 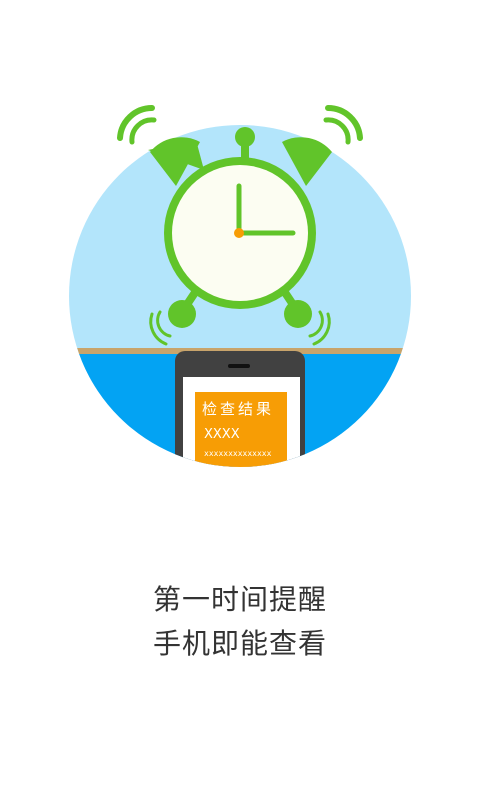 I want to click on vibration-waves-top-right, so click(x=343, y=124).